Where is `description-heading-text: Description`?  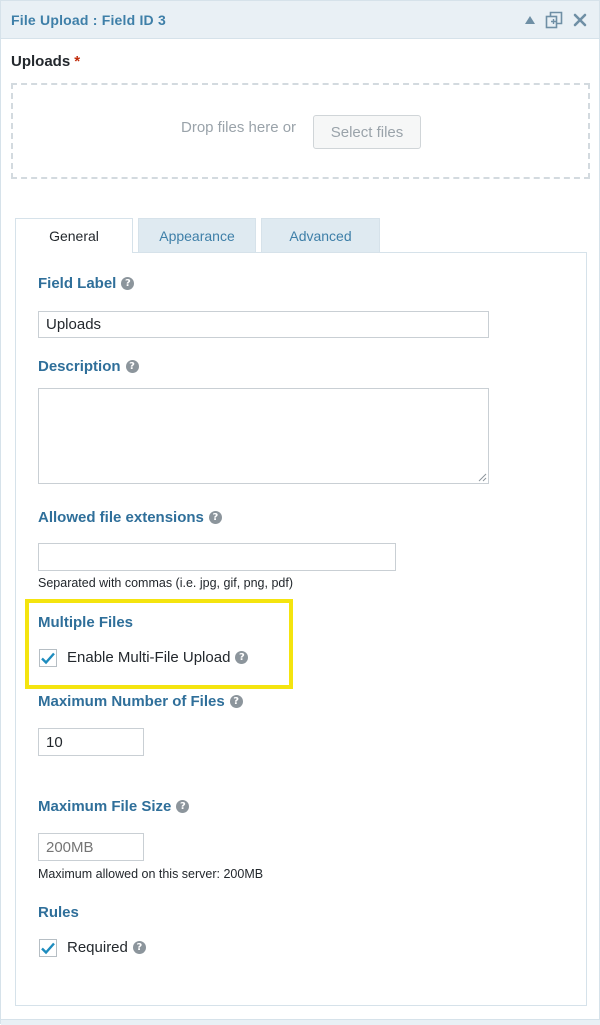
description-heading-text: Description is located at coordinates (79, 366).